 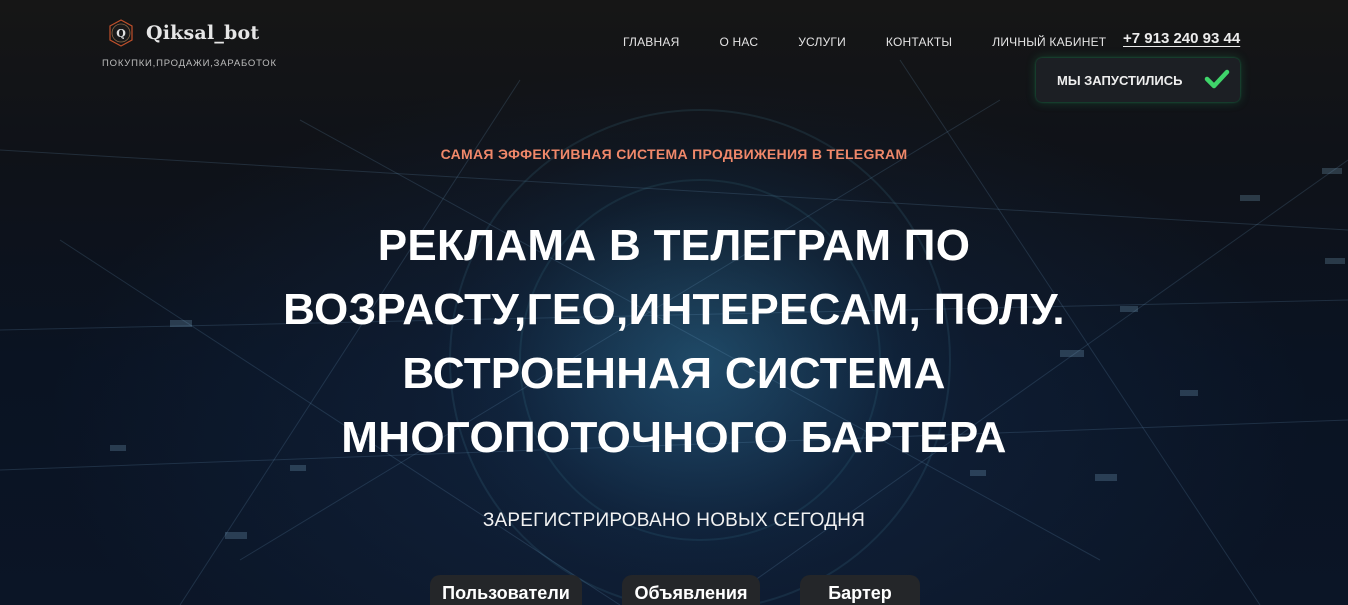 I want to click on headline-line: ВОЗРАСТУ,ГЕО,ИНТЕРЕСАМ, ПОЛУ., so click(x=674, y=309).